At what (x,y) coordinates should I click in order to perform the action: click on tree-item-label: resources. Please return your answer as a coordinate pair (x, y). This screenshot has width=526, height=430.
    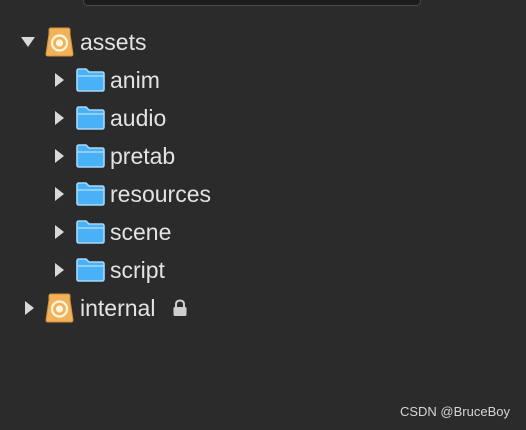
    Looking at the image, I should click on (160, 194).